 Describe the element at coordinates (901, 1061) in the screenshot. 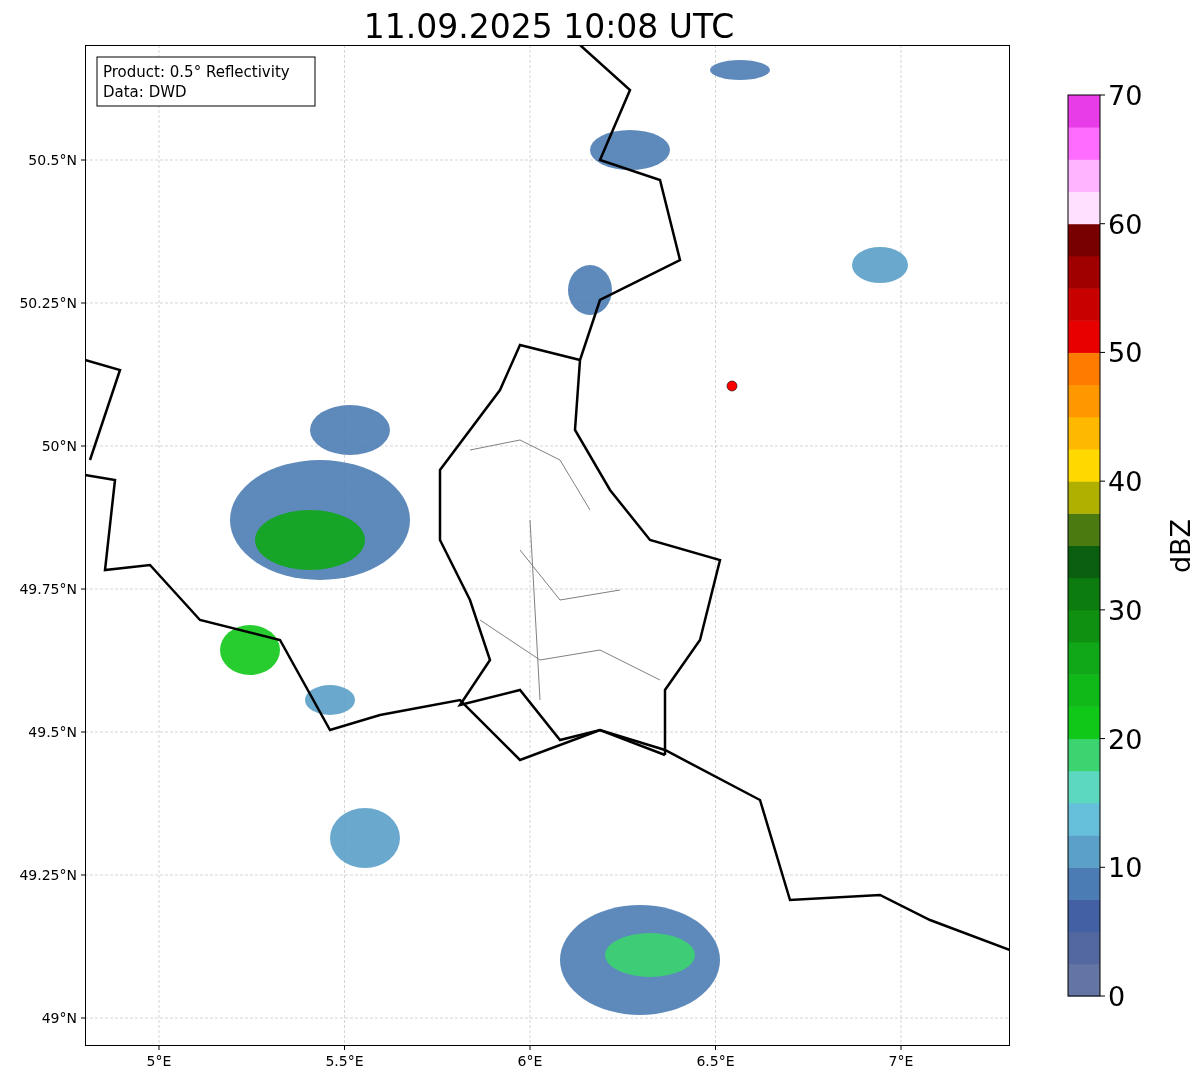

I see `axis-label: 7°E` at that location.